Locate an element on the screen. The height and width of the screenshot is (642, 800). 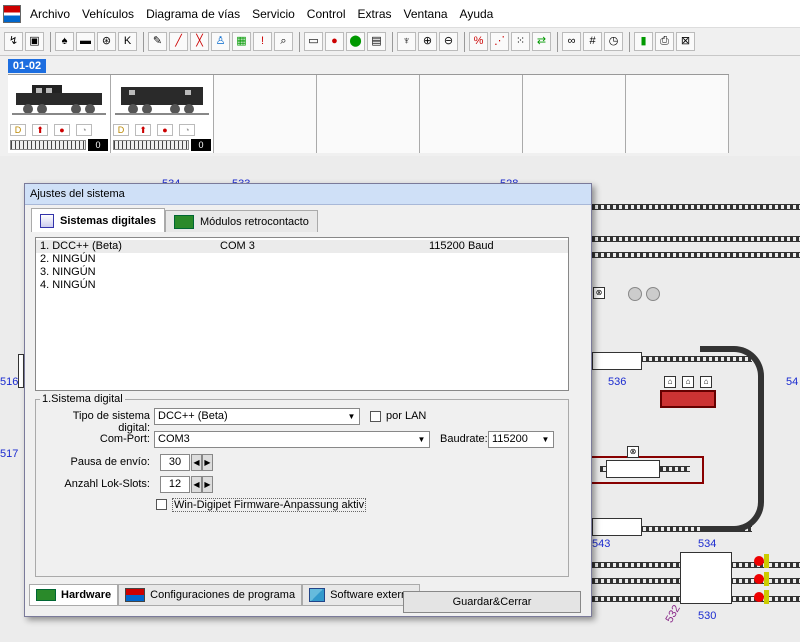
app-logo-icon is located at coordinates (12, 13).